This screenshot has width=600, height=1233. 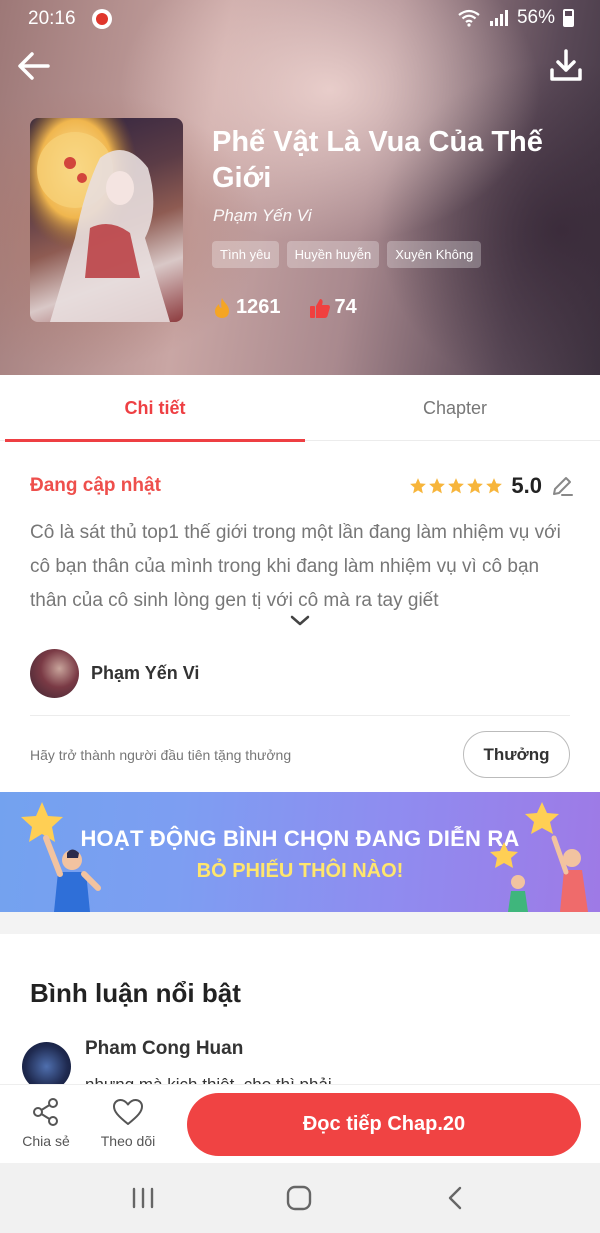 I want to click on wifi-icon, so click(x=469, y=18).